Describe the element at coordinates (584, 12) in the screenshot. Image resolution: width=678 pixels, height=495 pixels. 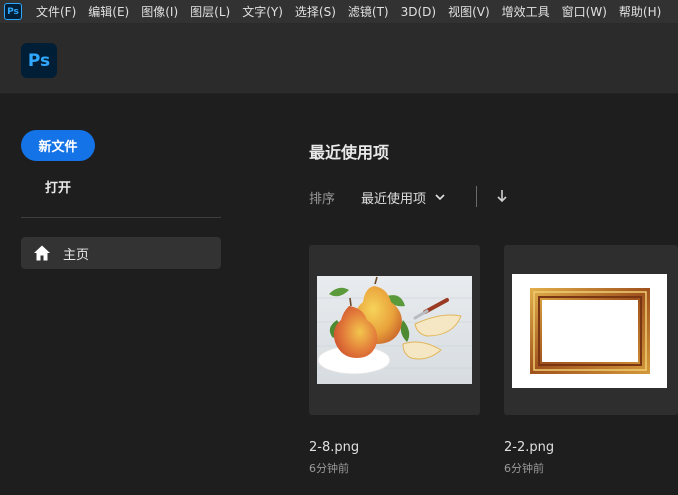
I see `menu-window: 窗口(W)` at that location.